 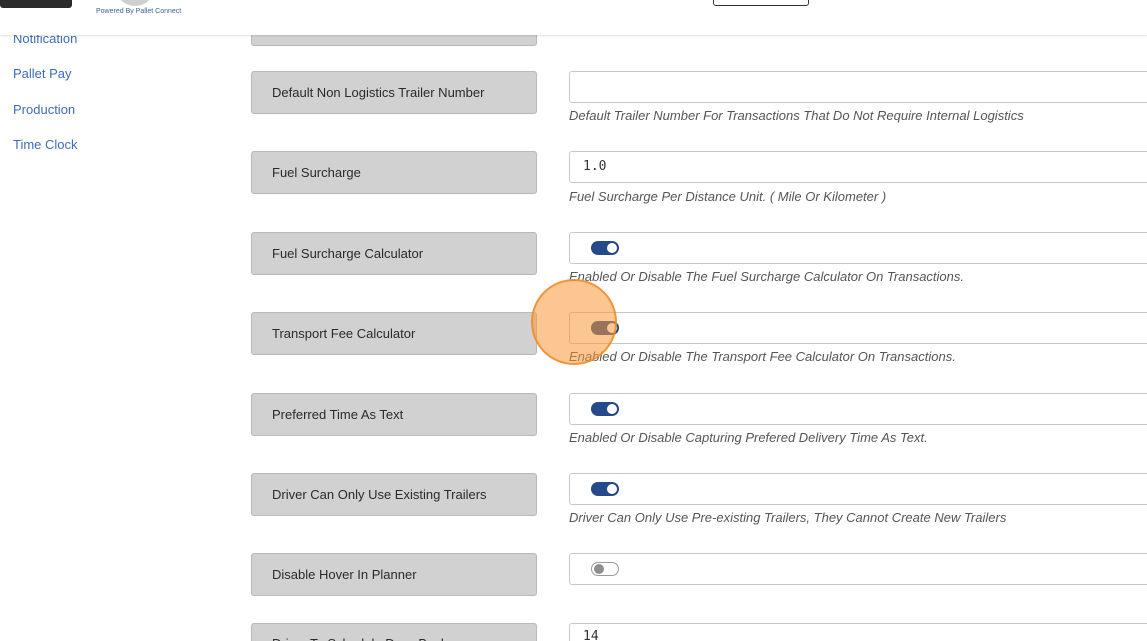 What do you see at coordinates (858, 489) in the screenshot?
I see `driver-existing-trailers-field` at bounding box center [858, 489].